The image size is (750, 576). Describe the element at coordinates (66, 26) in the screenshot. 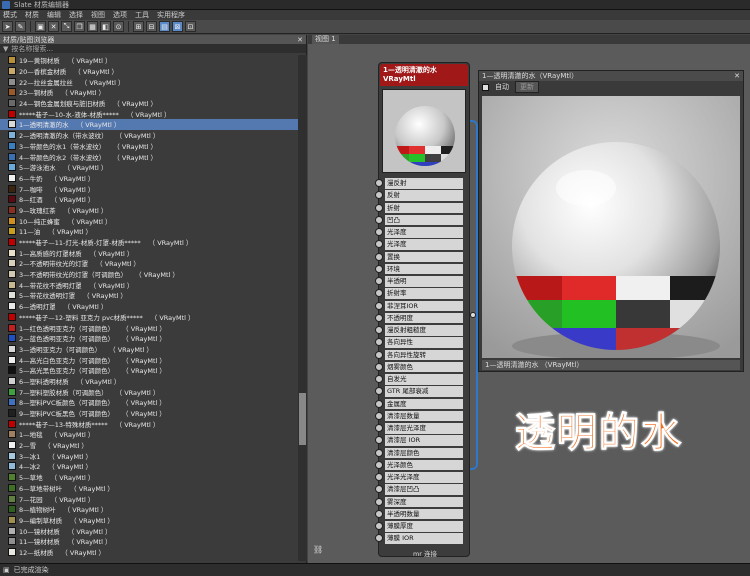

I see `move-children-icon: ⤡` at that location.